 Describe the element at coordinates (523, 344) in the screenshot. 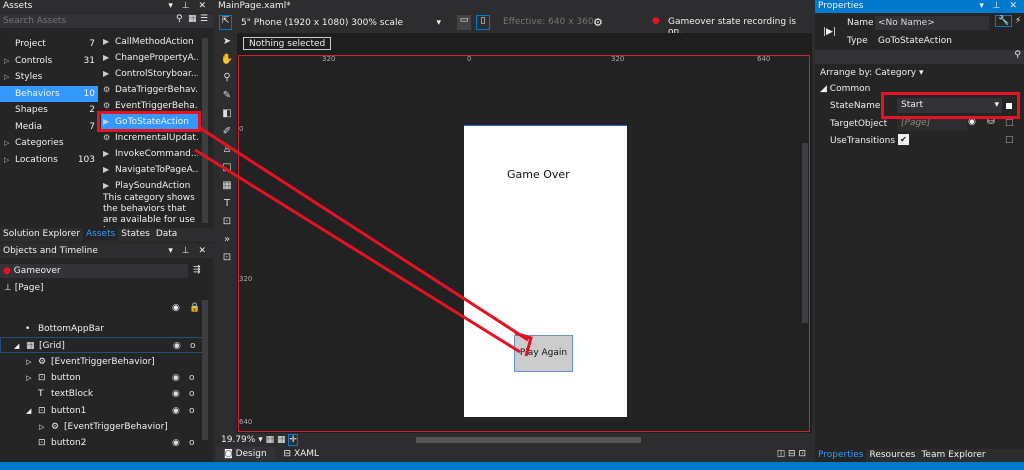

I see `arrow-head` at that location.